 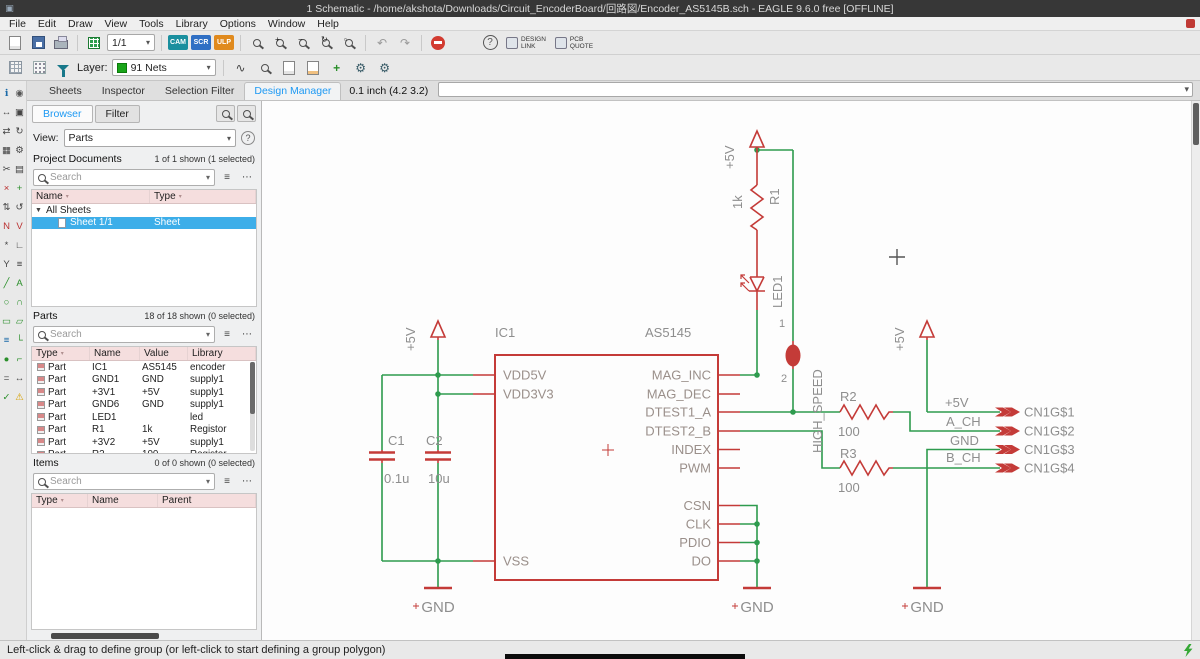 What do you see at coordinates (241, 68) in the screenshot?
I see `bend-style-button: ∿` at bounding box center [241, 68].